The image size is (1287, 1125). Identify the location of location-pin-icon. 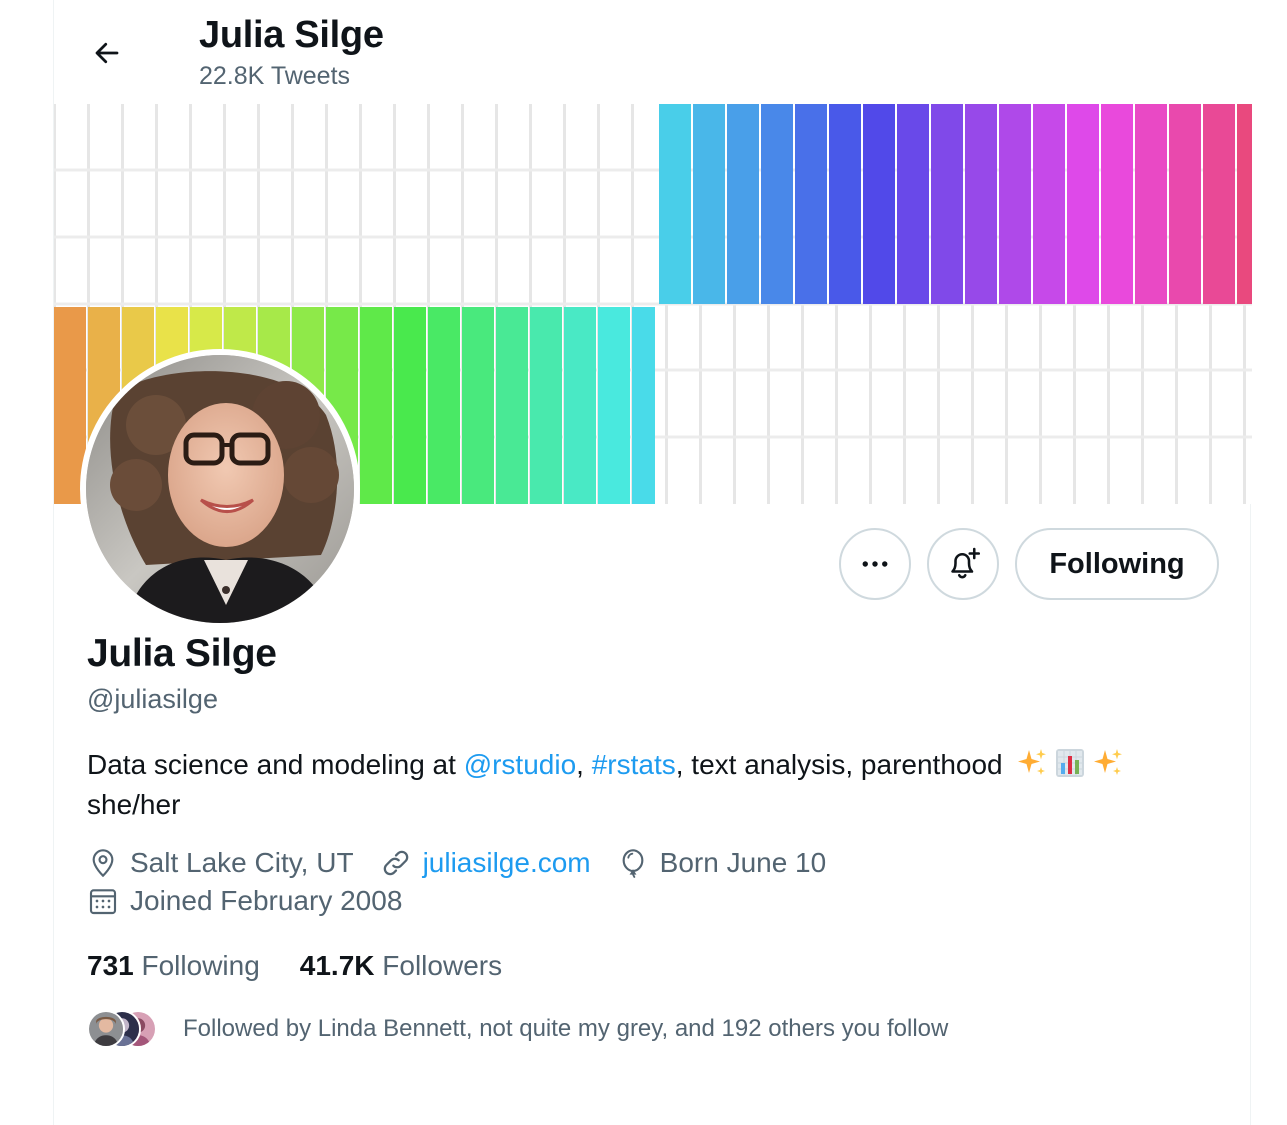
(103, 863).